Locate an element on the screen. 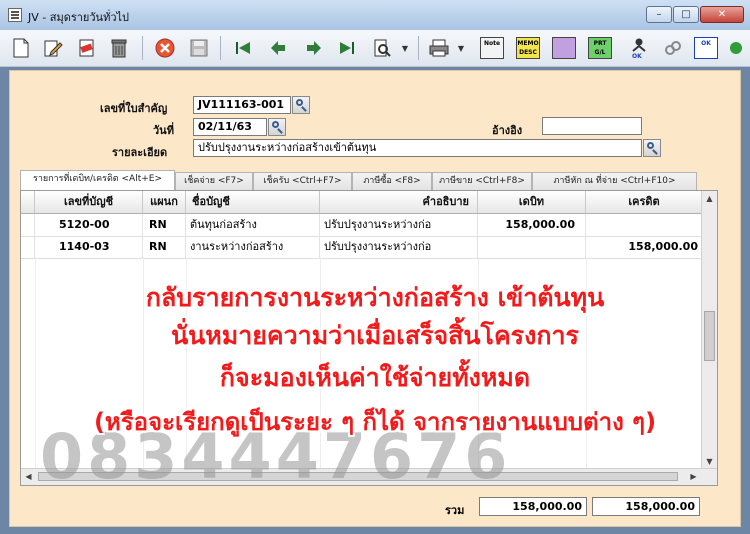  scroll-right-icon: ▶ is located at coordinates (693, 476).